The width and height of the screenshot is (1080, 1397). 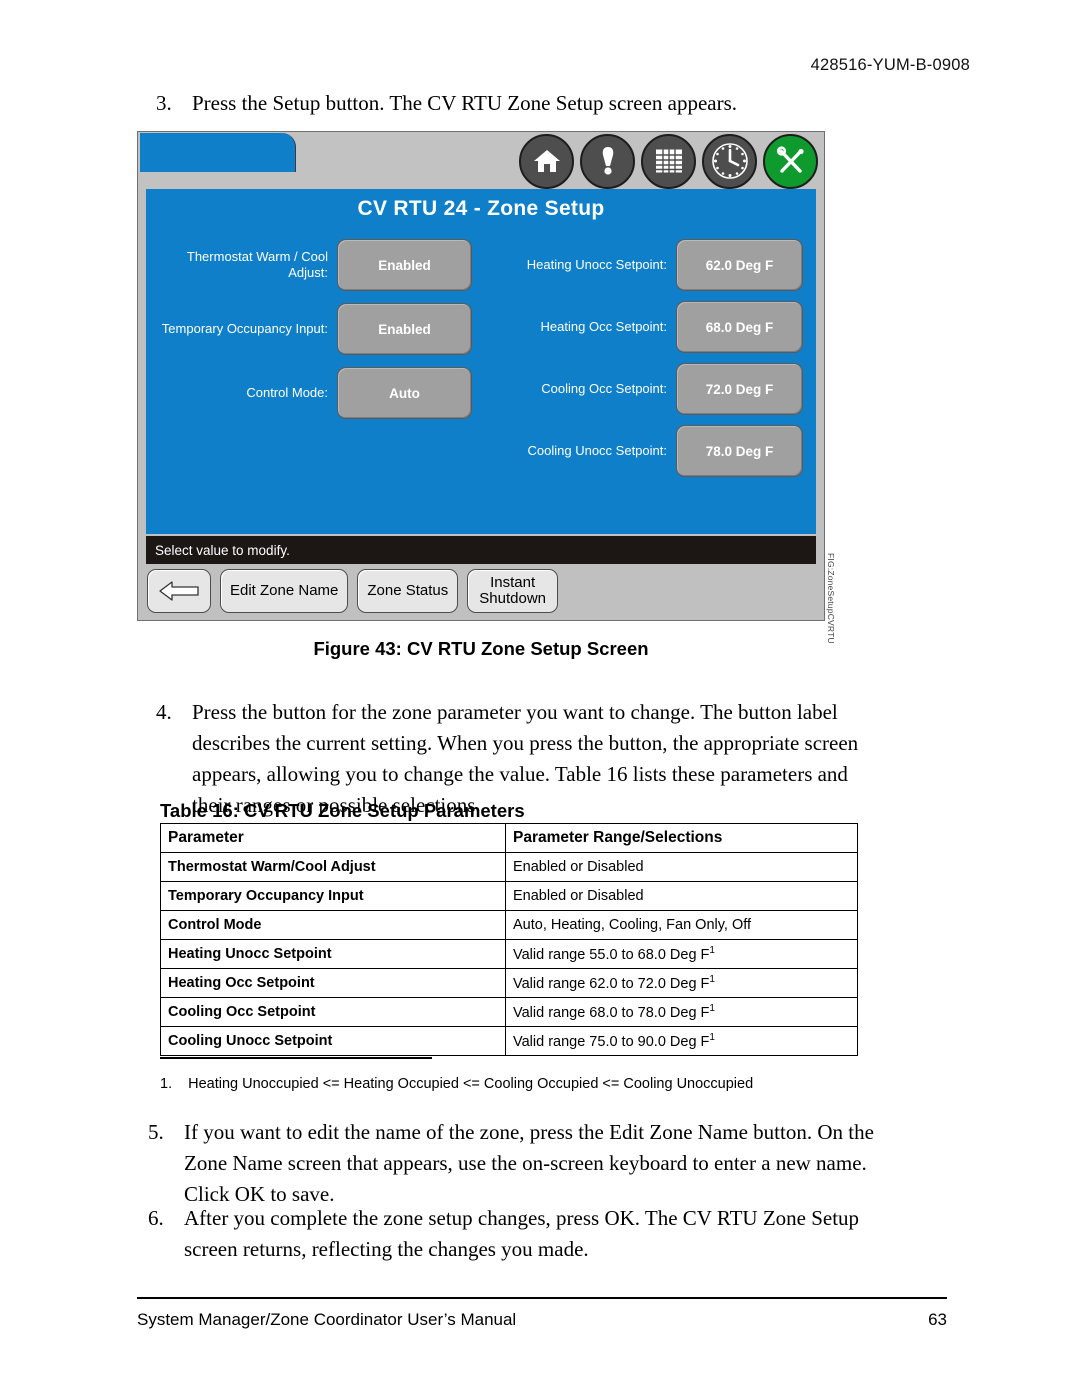 What do you see at coordinates (244, 328) in the screenshot?
I see `field-label: Temporary Occupancy Input:` at bounding box center [244, 328].